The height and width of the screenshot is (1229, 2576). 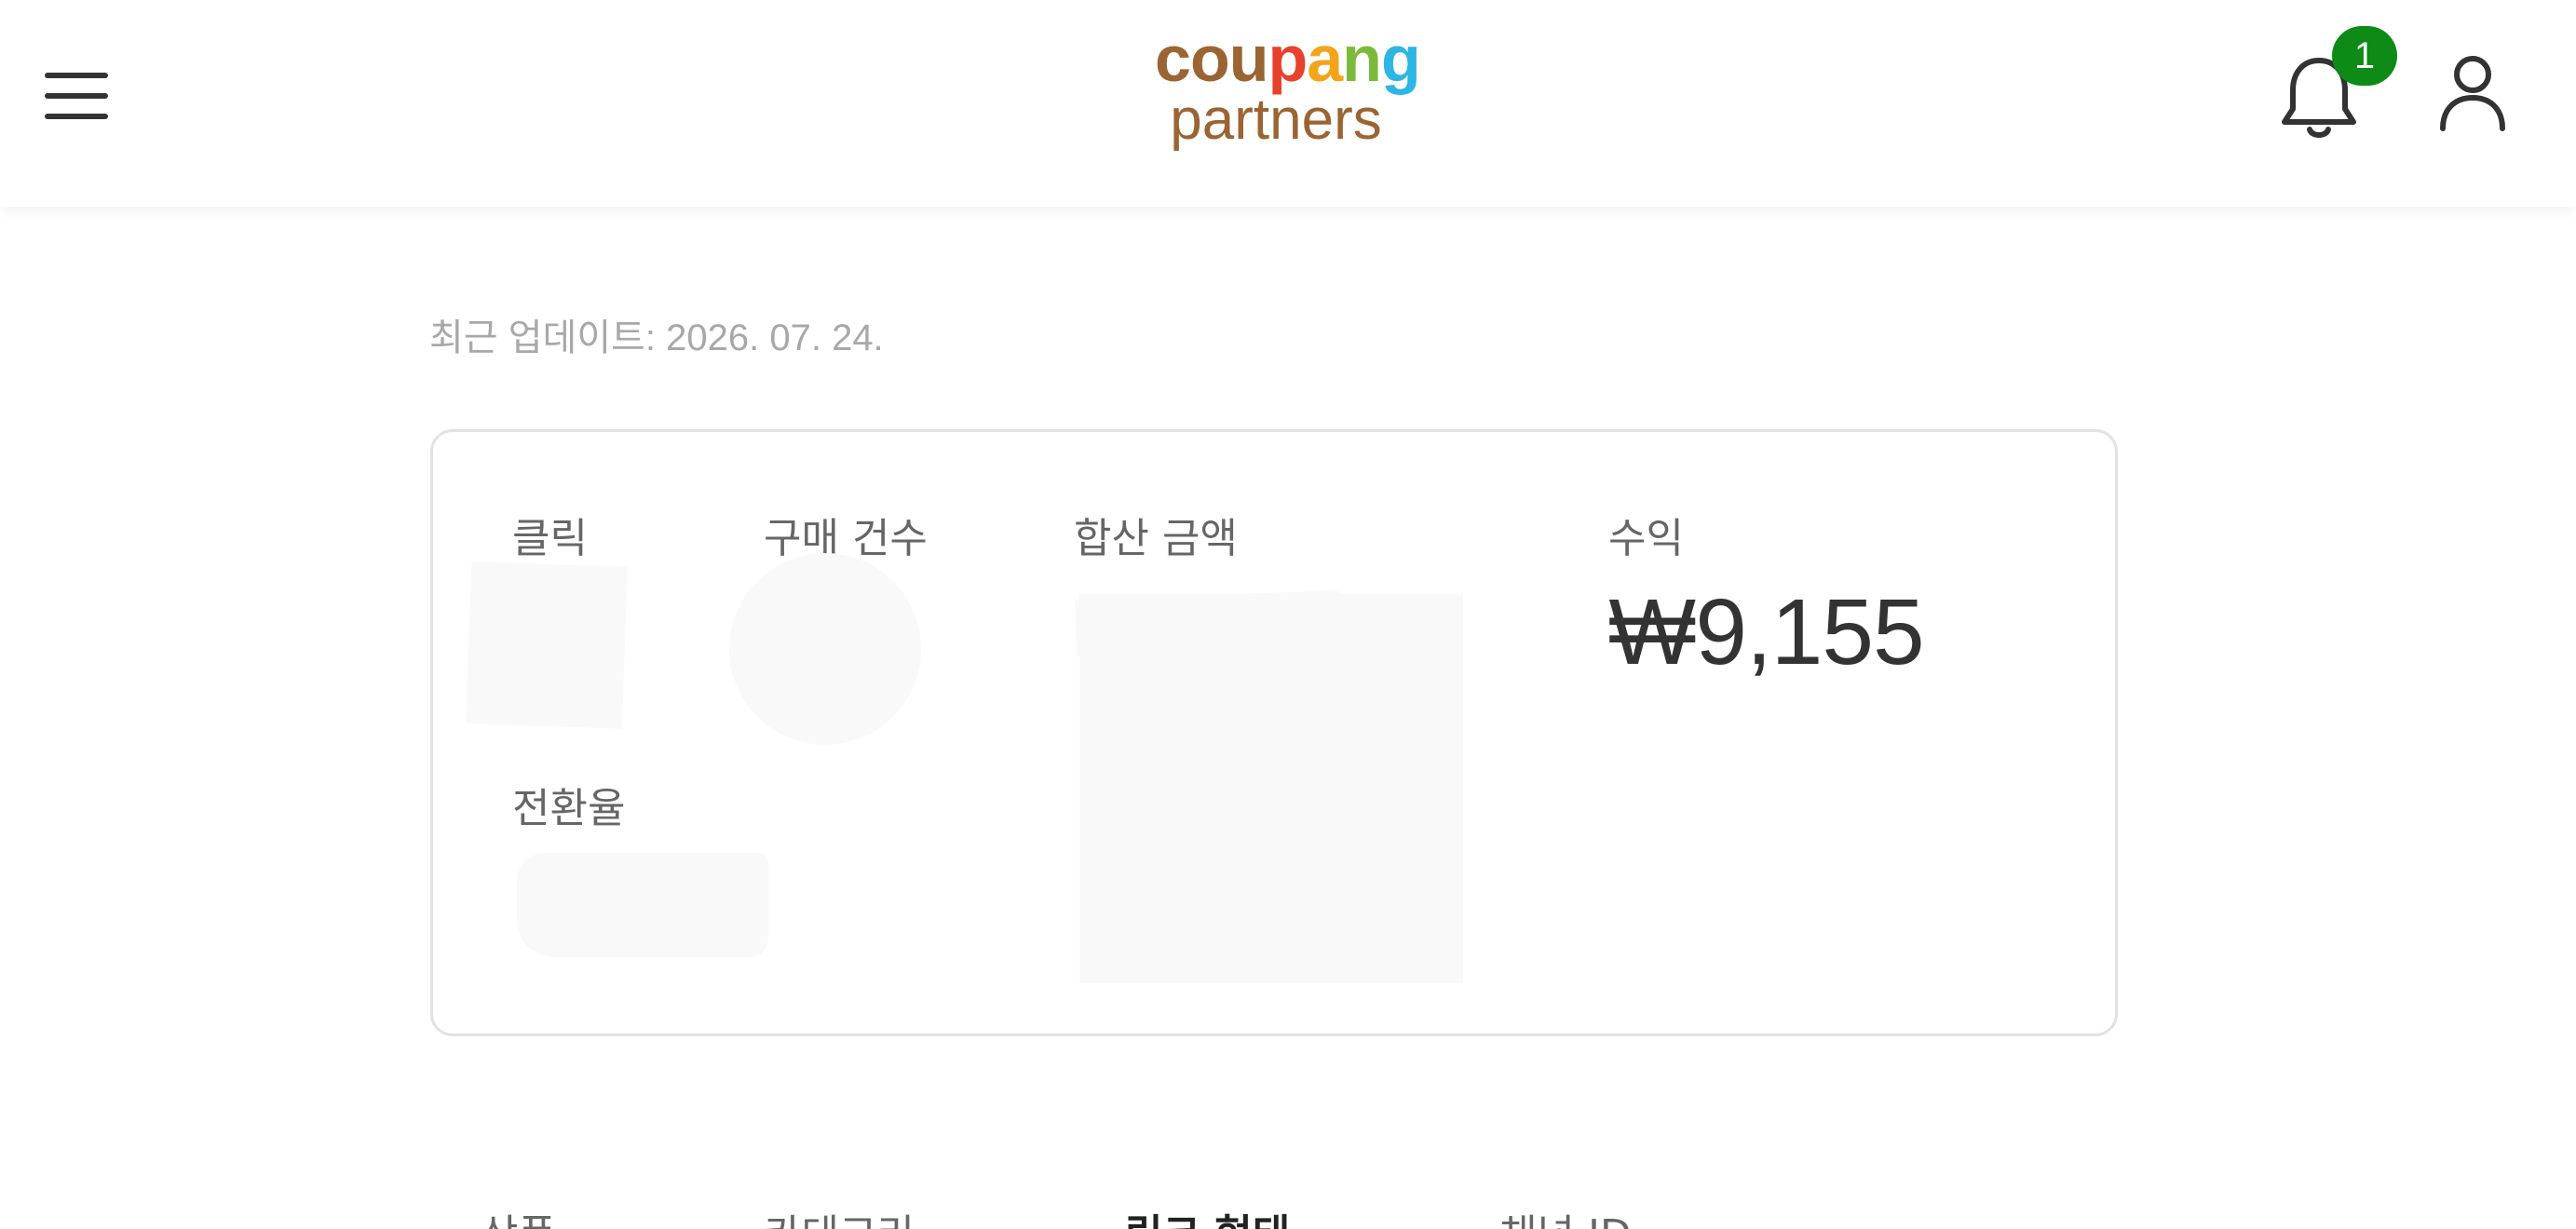 I want to click on report-tabs: 상품 카테고리 링크 형태 채널 ID, so click(x=1288, y=1210).